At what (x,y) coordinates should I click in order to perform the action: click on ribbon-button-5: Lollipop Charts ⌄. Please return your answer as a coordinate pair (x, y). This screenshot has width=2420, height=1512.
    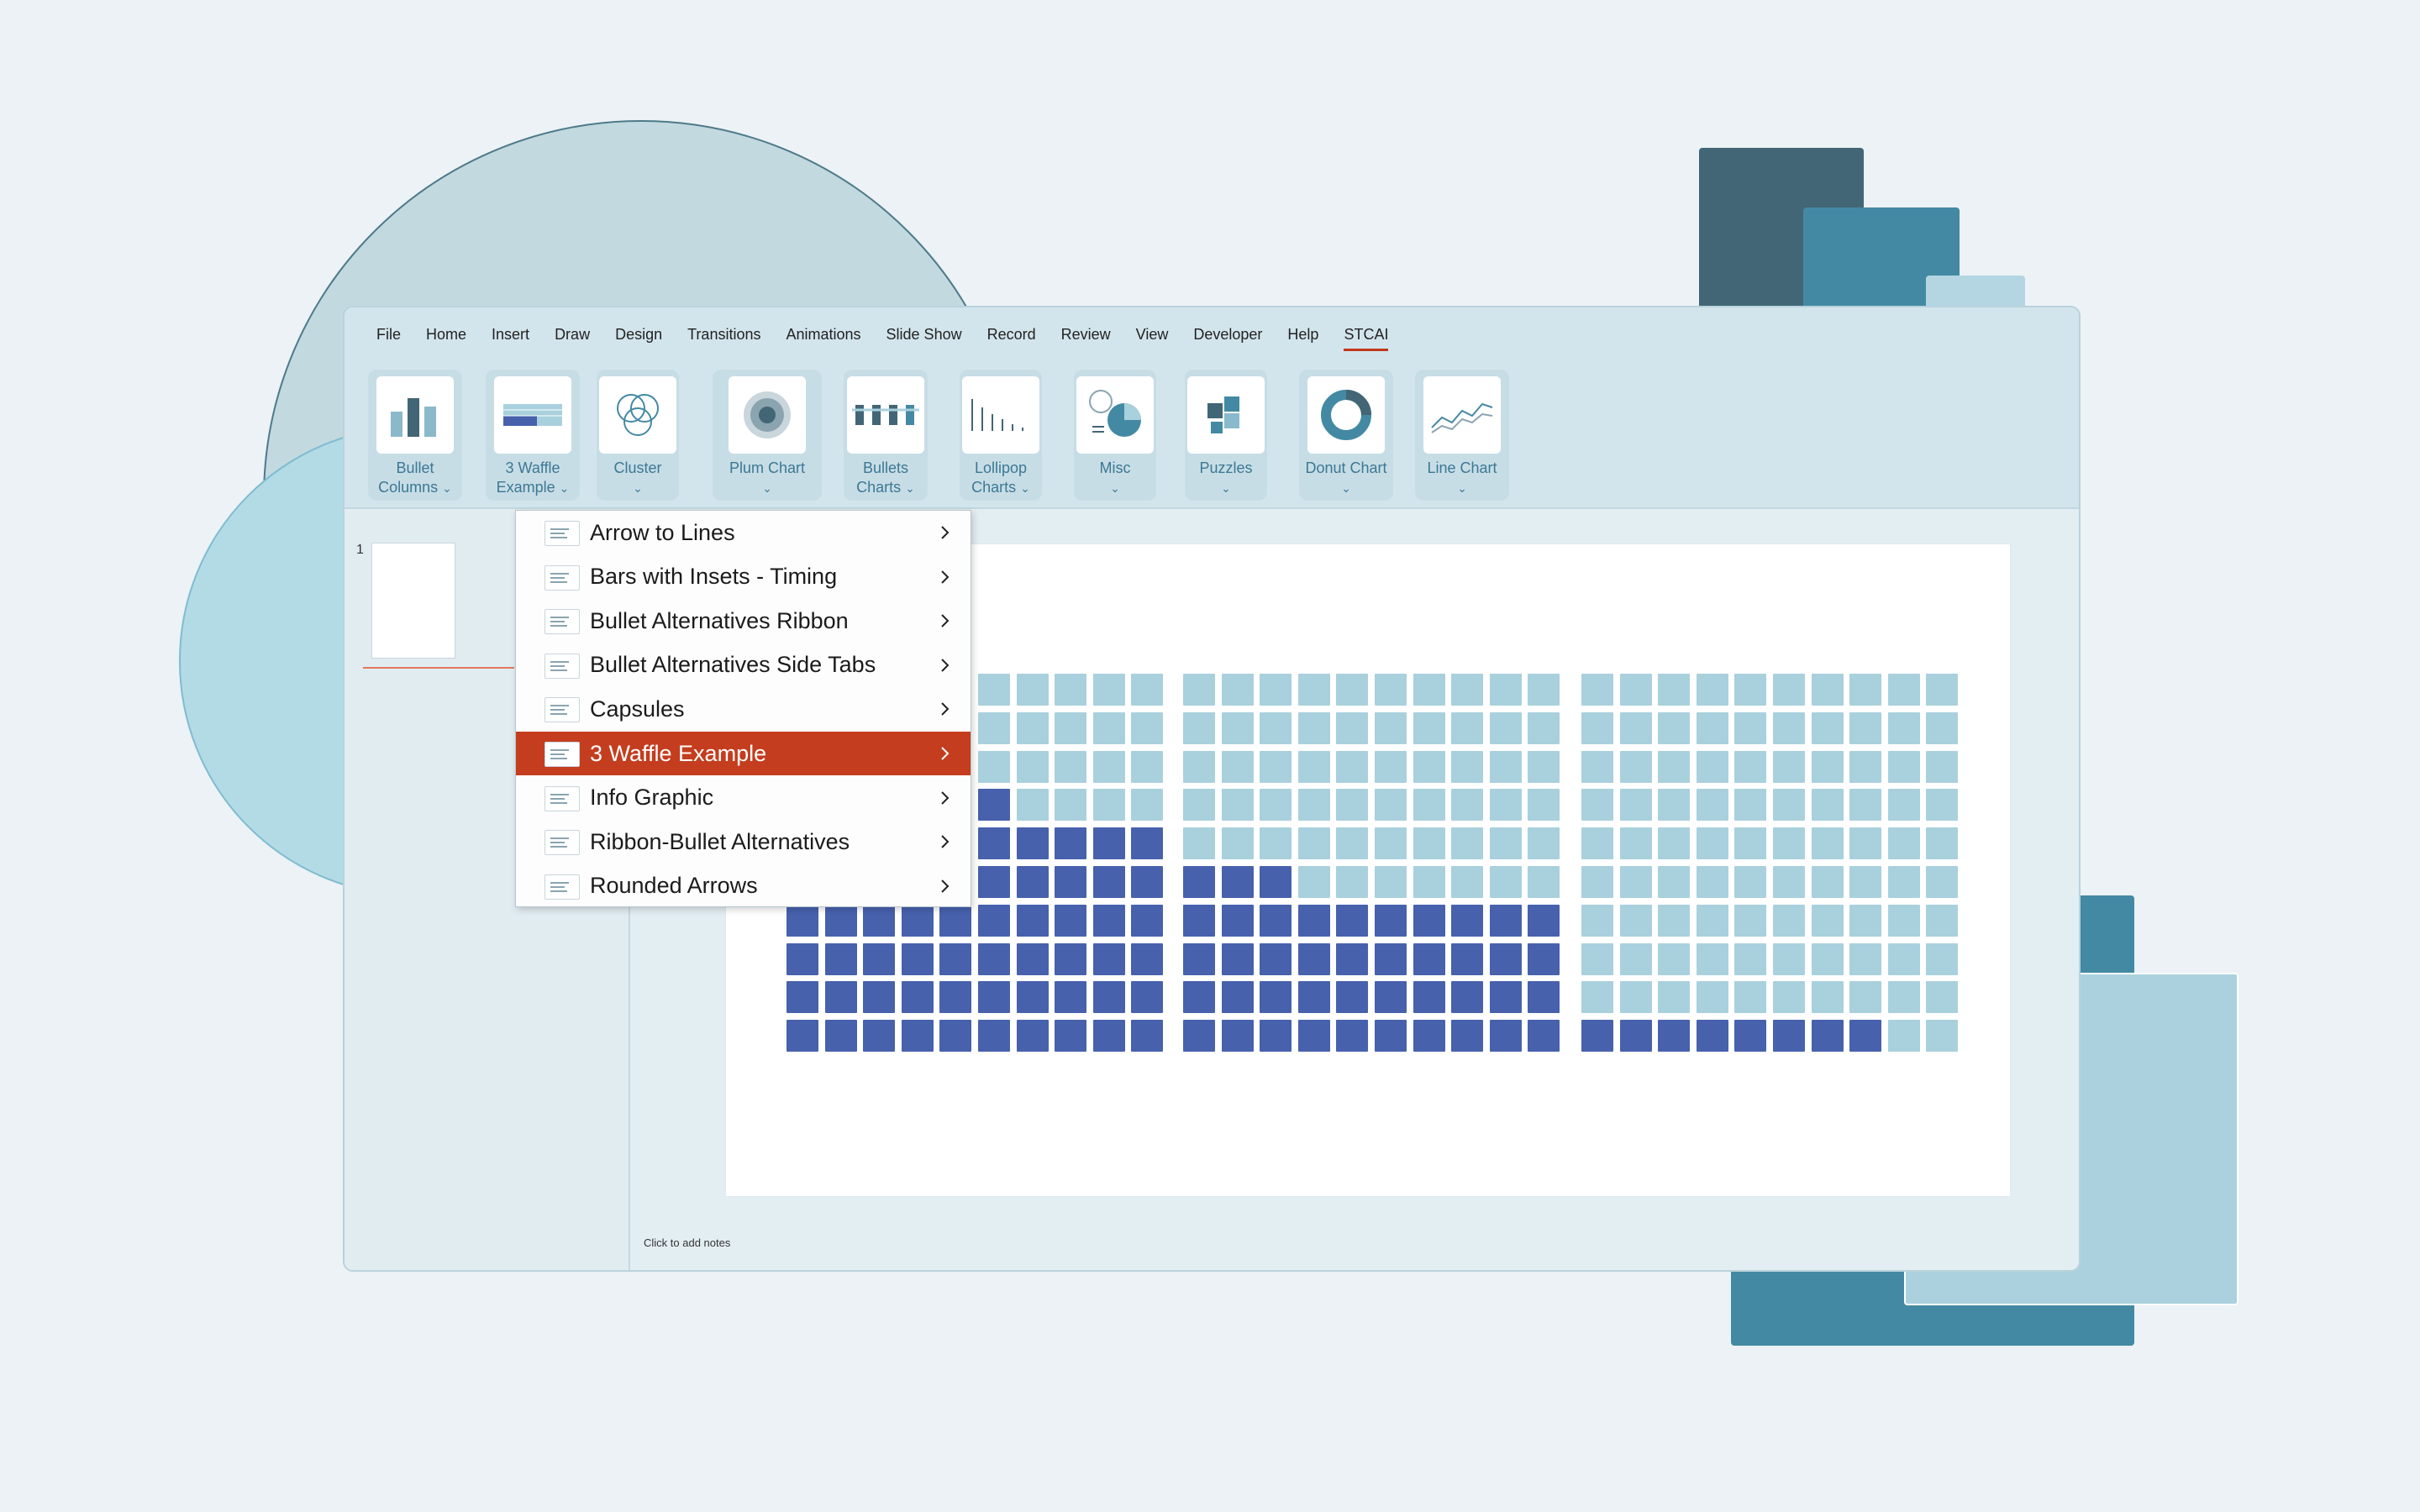
    Looking at the image, I should click on (1001, 435).